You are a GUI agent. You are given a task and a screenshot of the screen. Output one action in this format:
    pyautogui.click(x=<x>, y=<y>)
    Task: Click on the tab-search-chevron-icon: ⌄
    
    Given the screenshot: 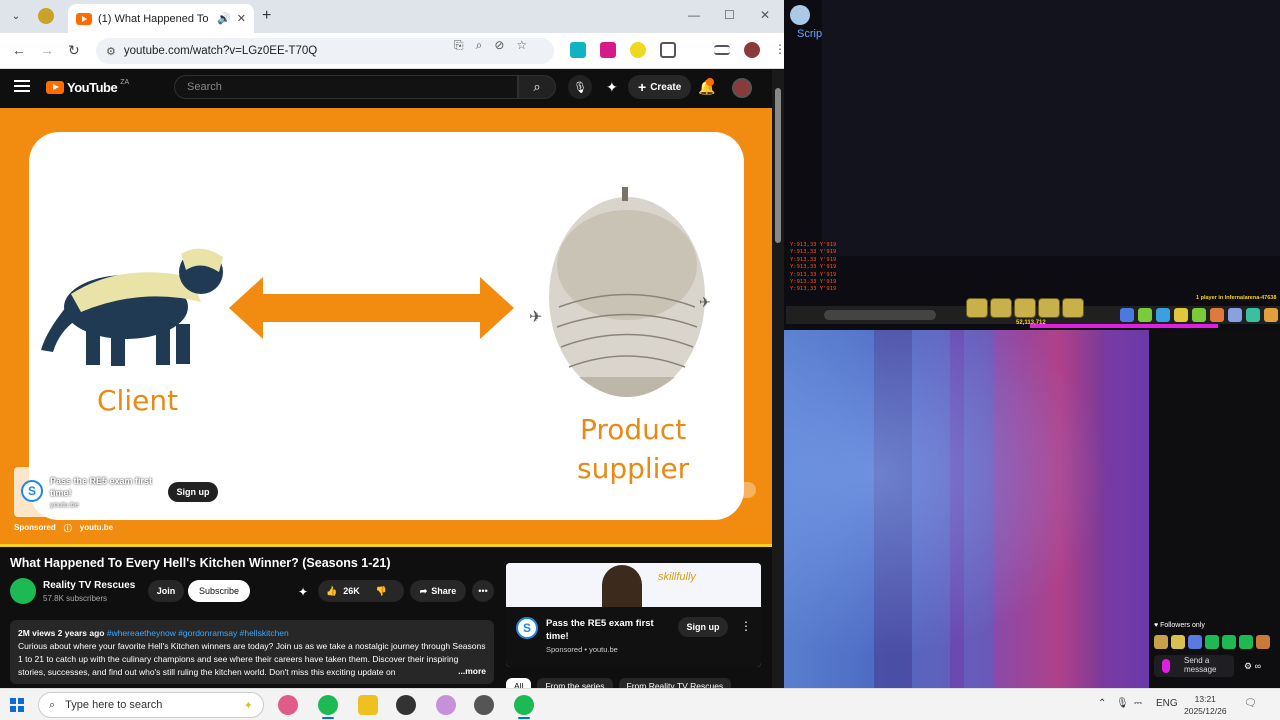 What is the action you would take?
    pyautogui.click(x=16, y=16)
    